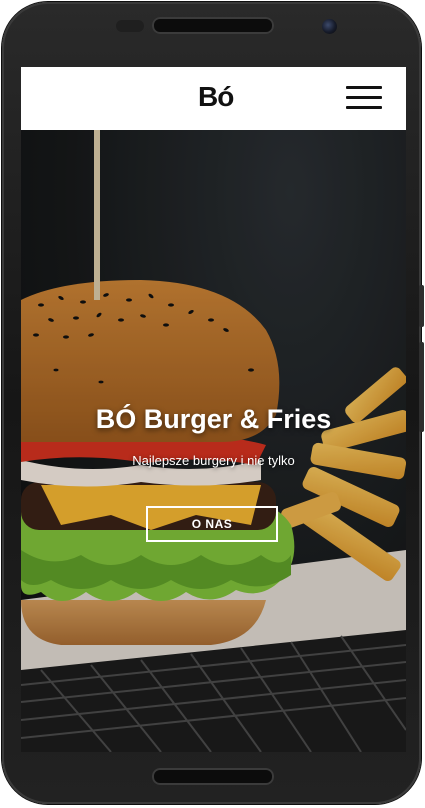  What do you see at coordinates (130, 26) in the screenshot?
I see `proximity-sensor` at bounding box center [130, 26].